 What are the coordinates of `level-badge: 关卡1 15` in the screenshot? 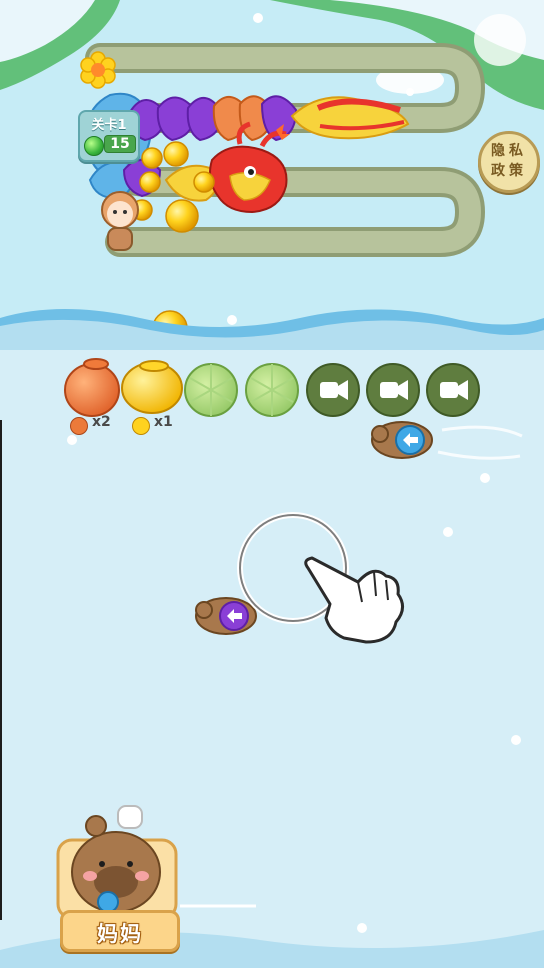 It's located at (109, 136).